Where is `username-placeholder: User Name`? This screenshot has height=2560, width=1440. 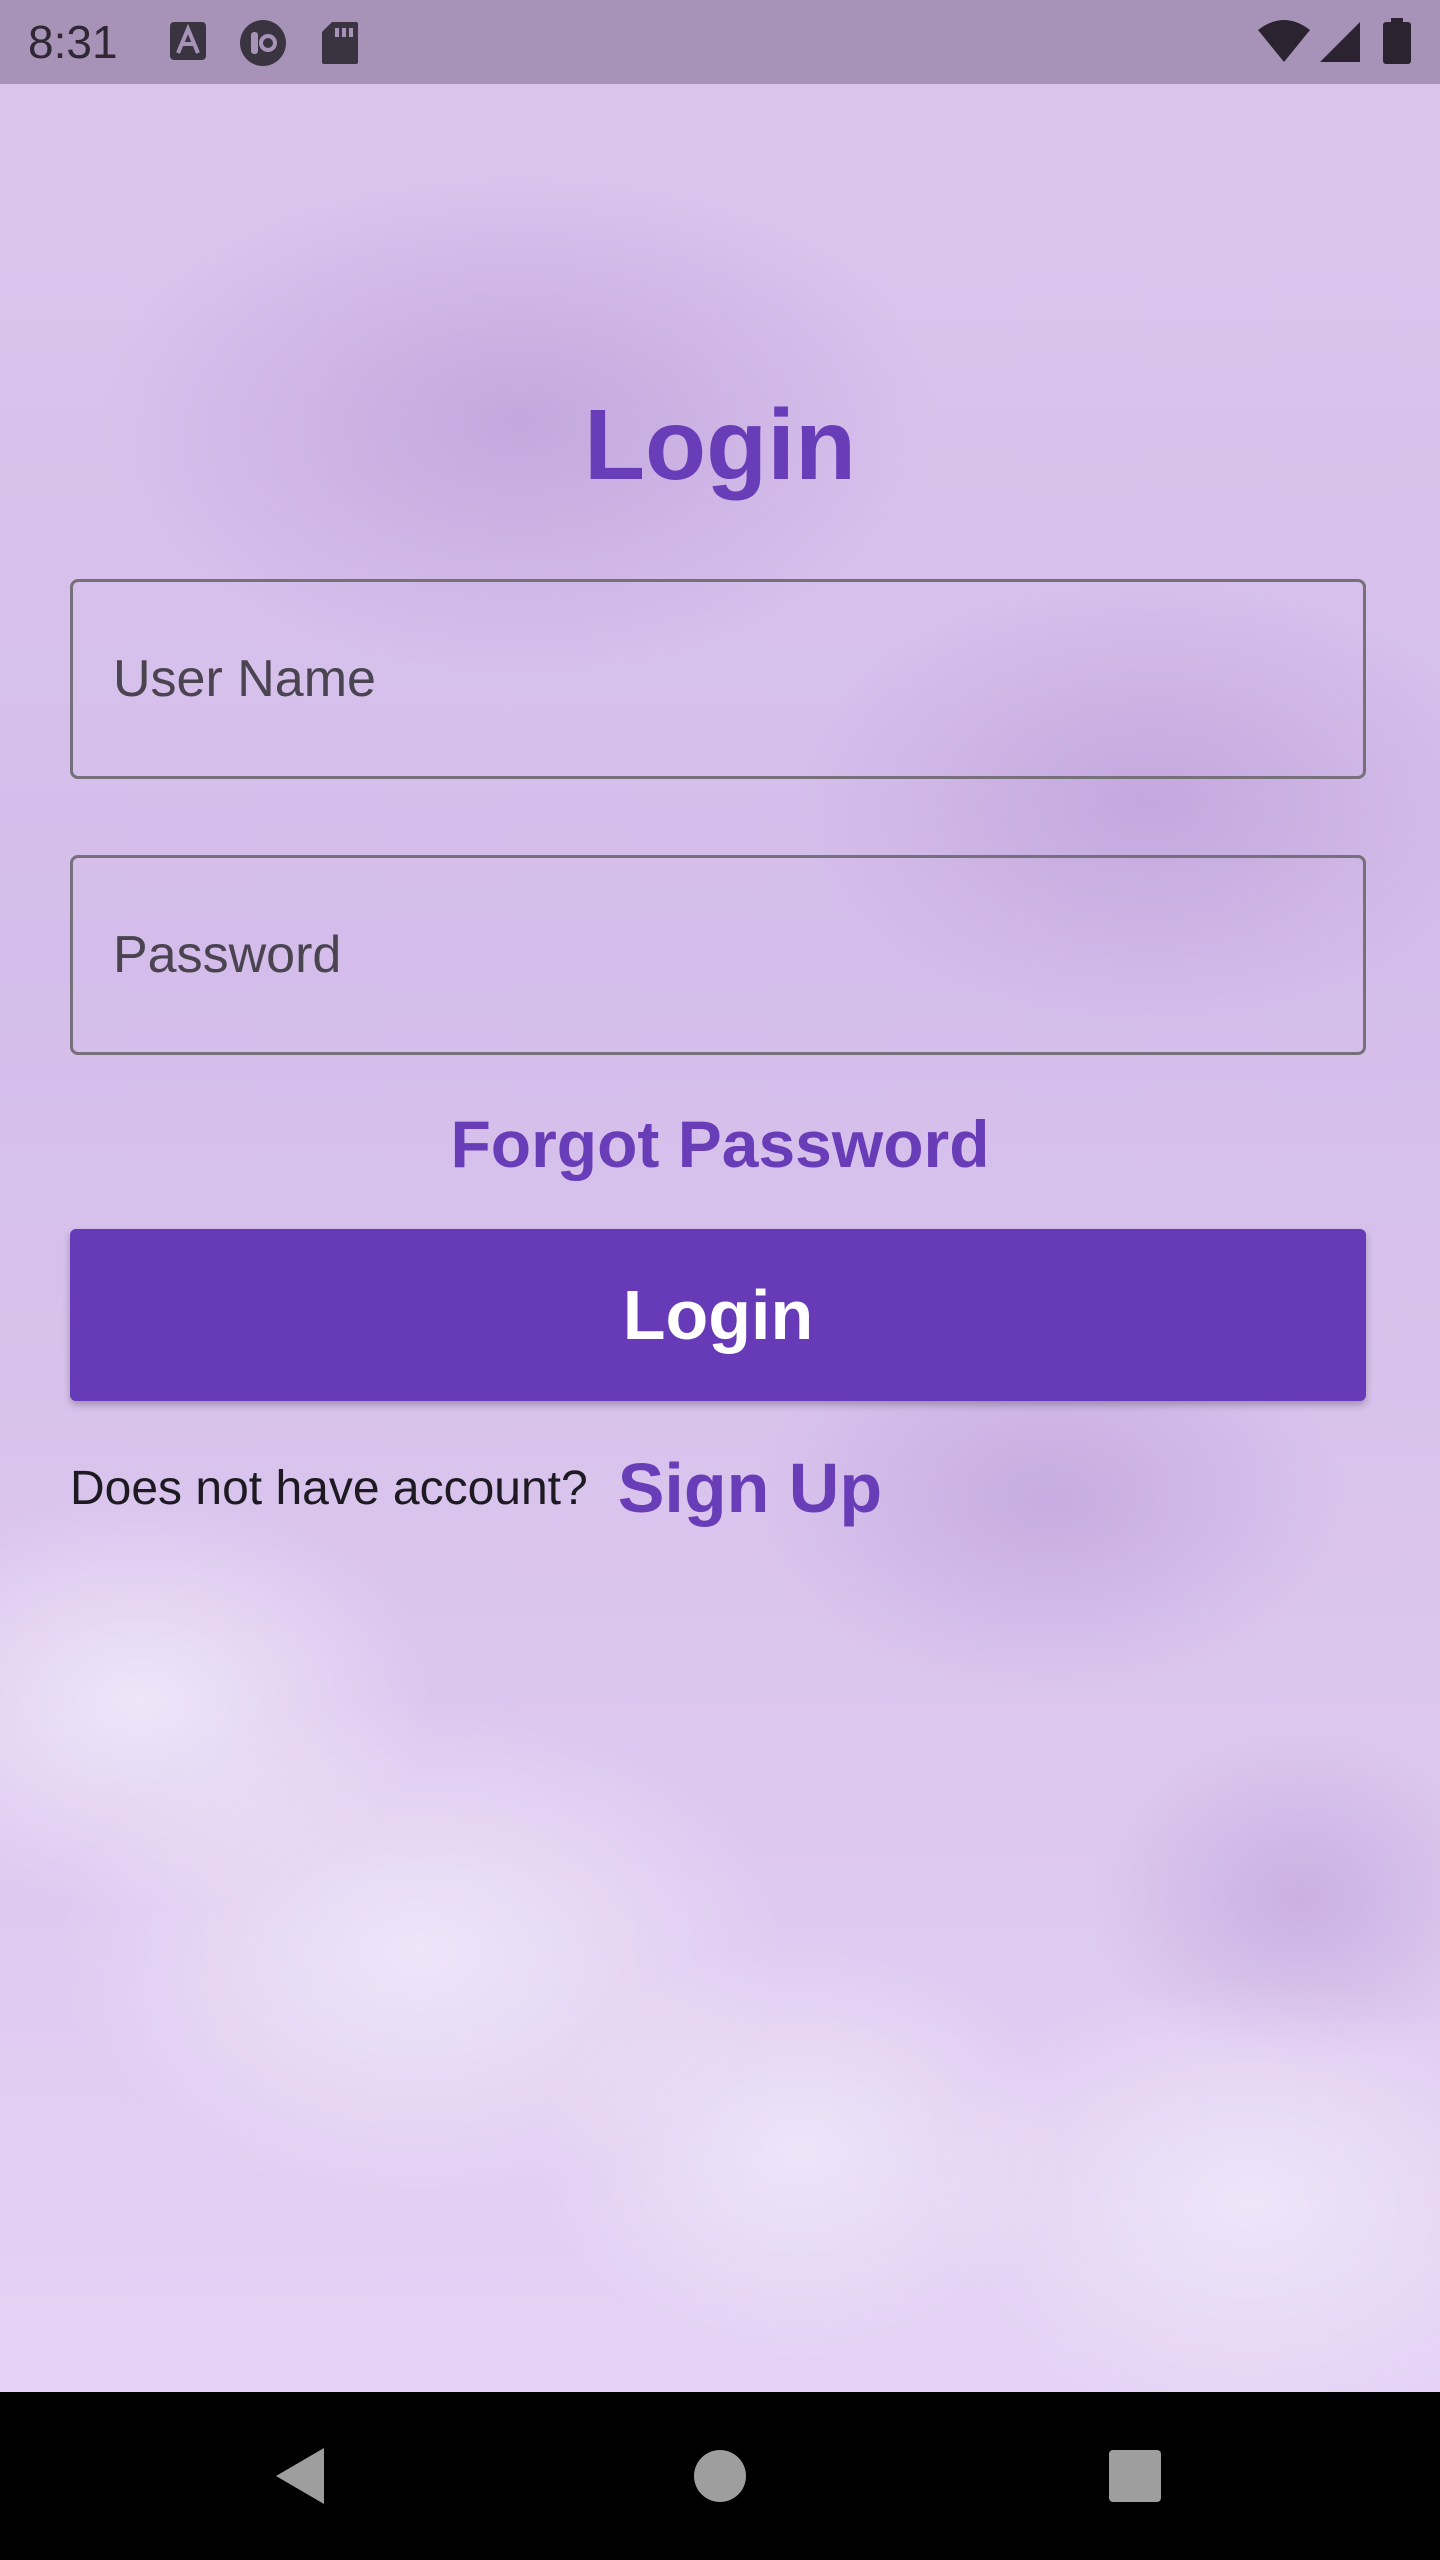 username-placeholder: User Name is located at coordinates (244, 679).